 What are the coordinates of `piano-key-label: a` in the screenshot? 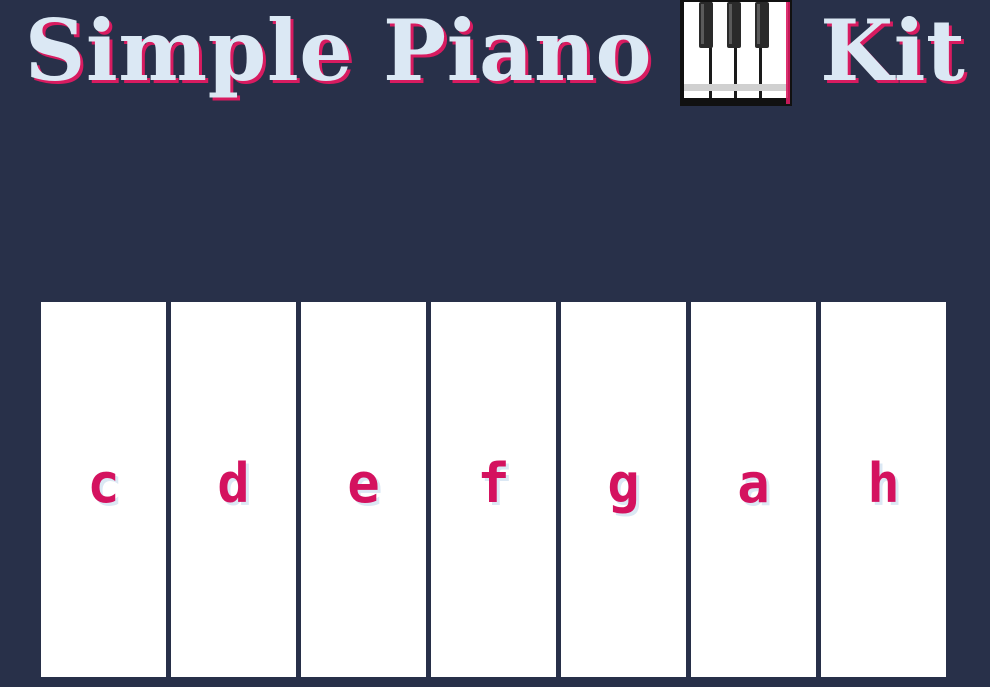 It's located at (753, 483).